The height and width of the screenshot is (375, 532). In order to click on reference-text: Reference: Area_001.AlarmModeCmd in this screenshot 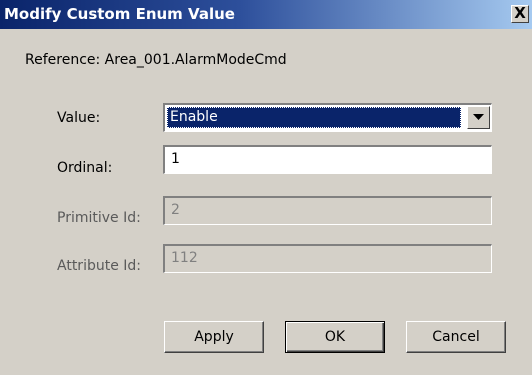, I will do `click(156, 60)`.